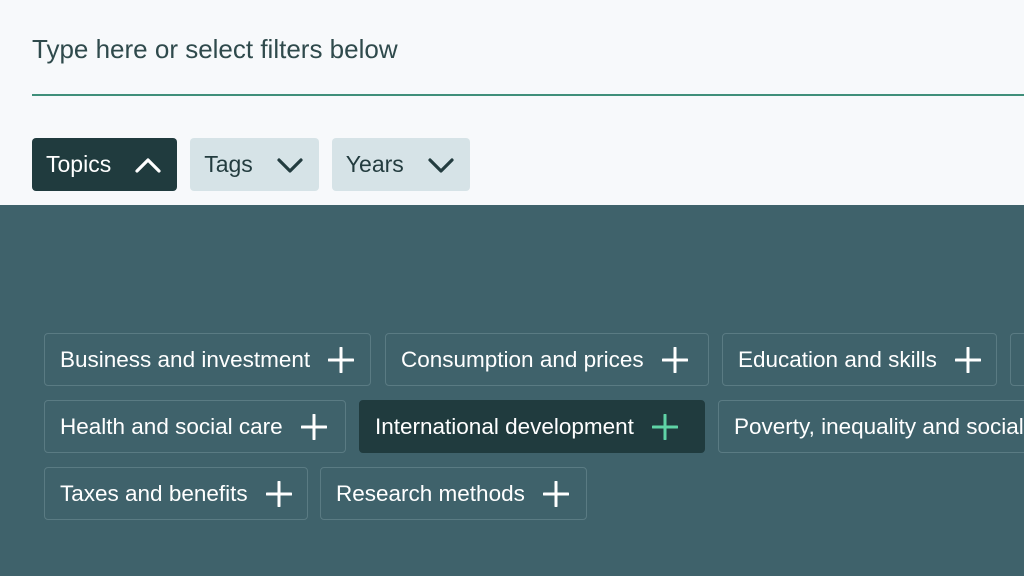  I want to click on tags-filter-label: Tags, so click(228, 164).